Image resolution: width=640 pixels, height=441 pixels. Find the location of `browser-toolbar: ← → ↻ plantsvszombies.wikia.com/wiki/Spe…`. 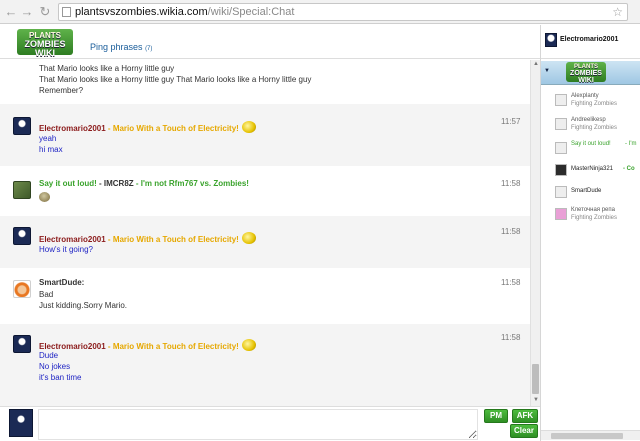

browser-toolbar: ← → ↻ plantsvszombies.wikia.com/wiki/Spe… is located at coordinates (320, 12).